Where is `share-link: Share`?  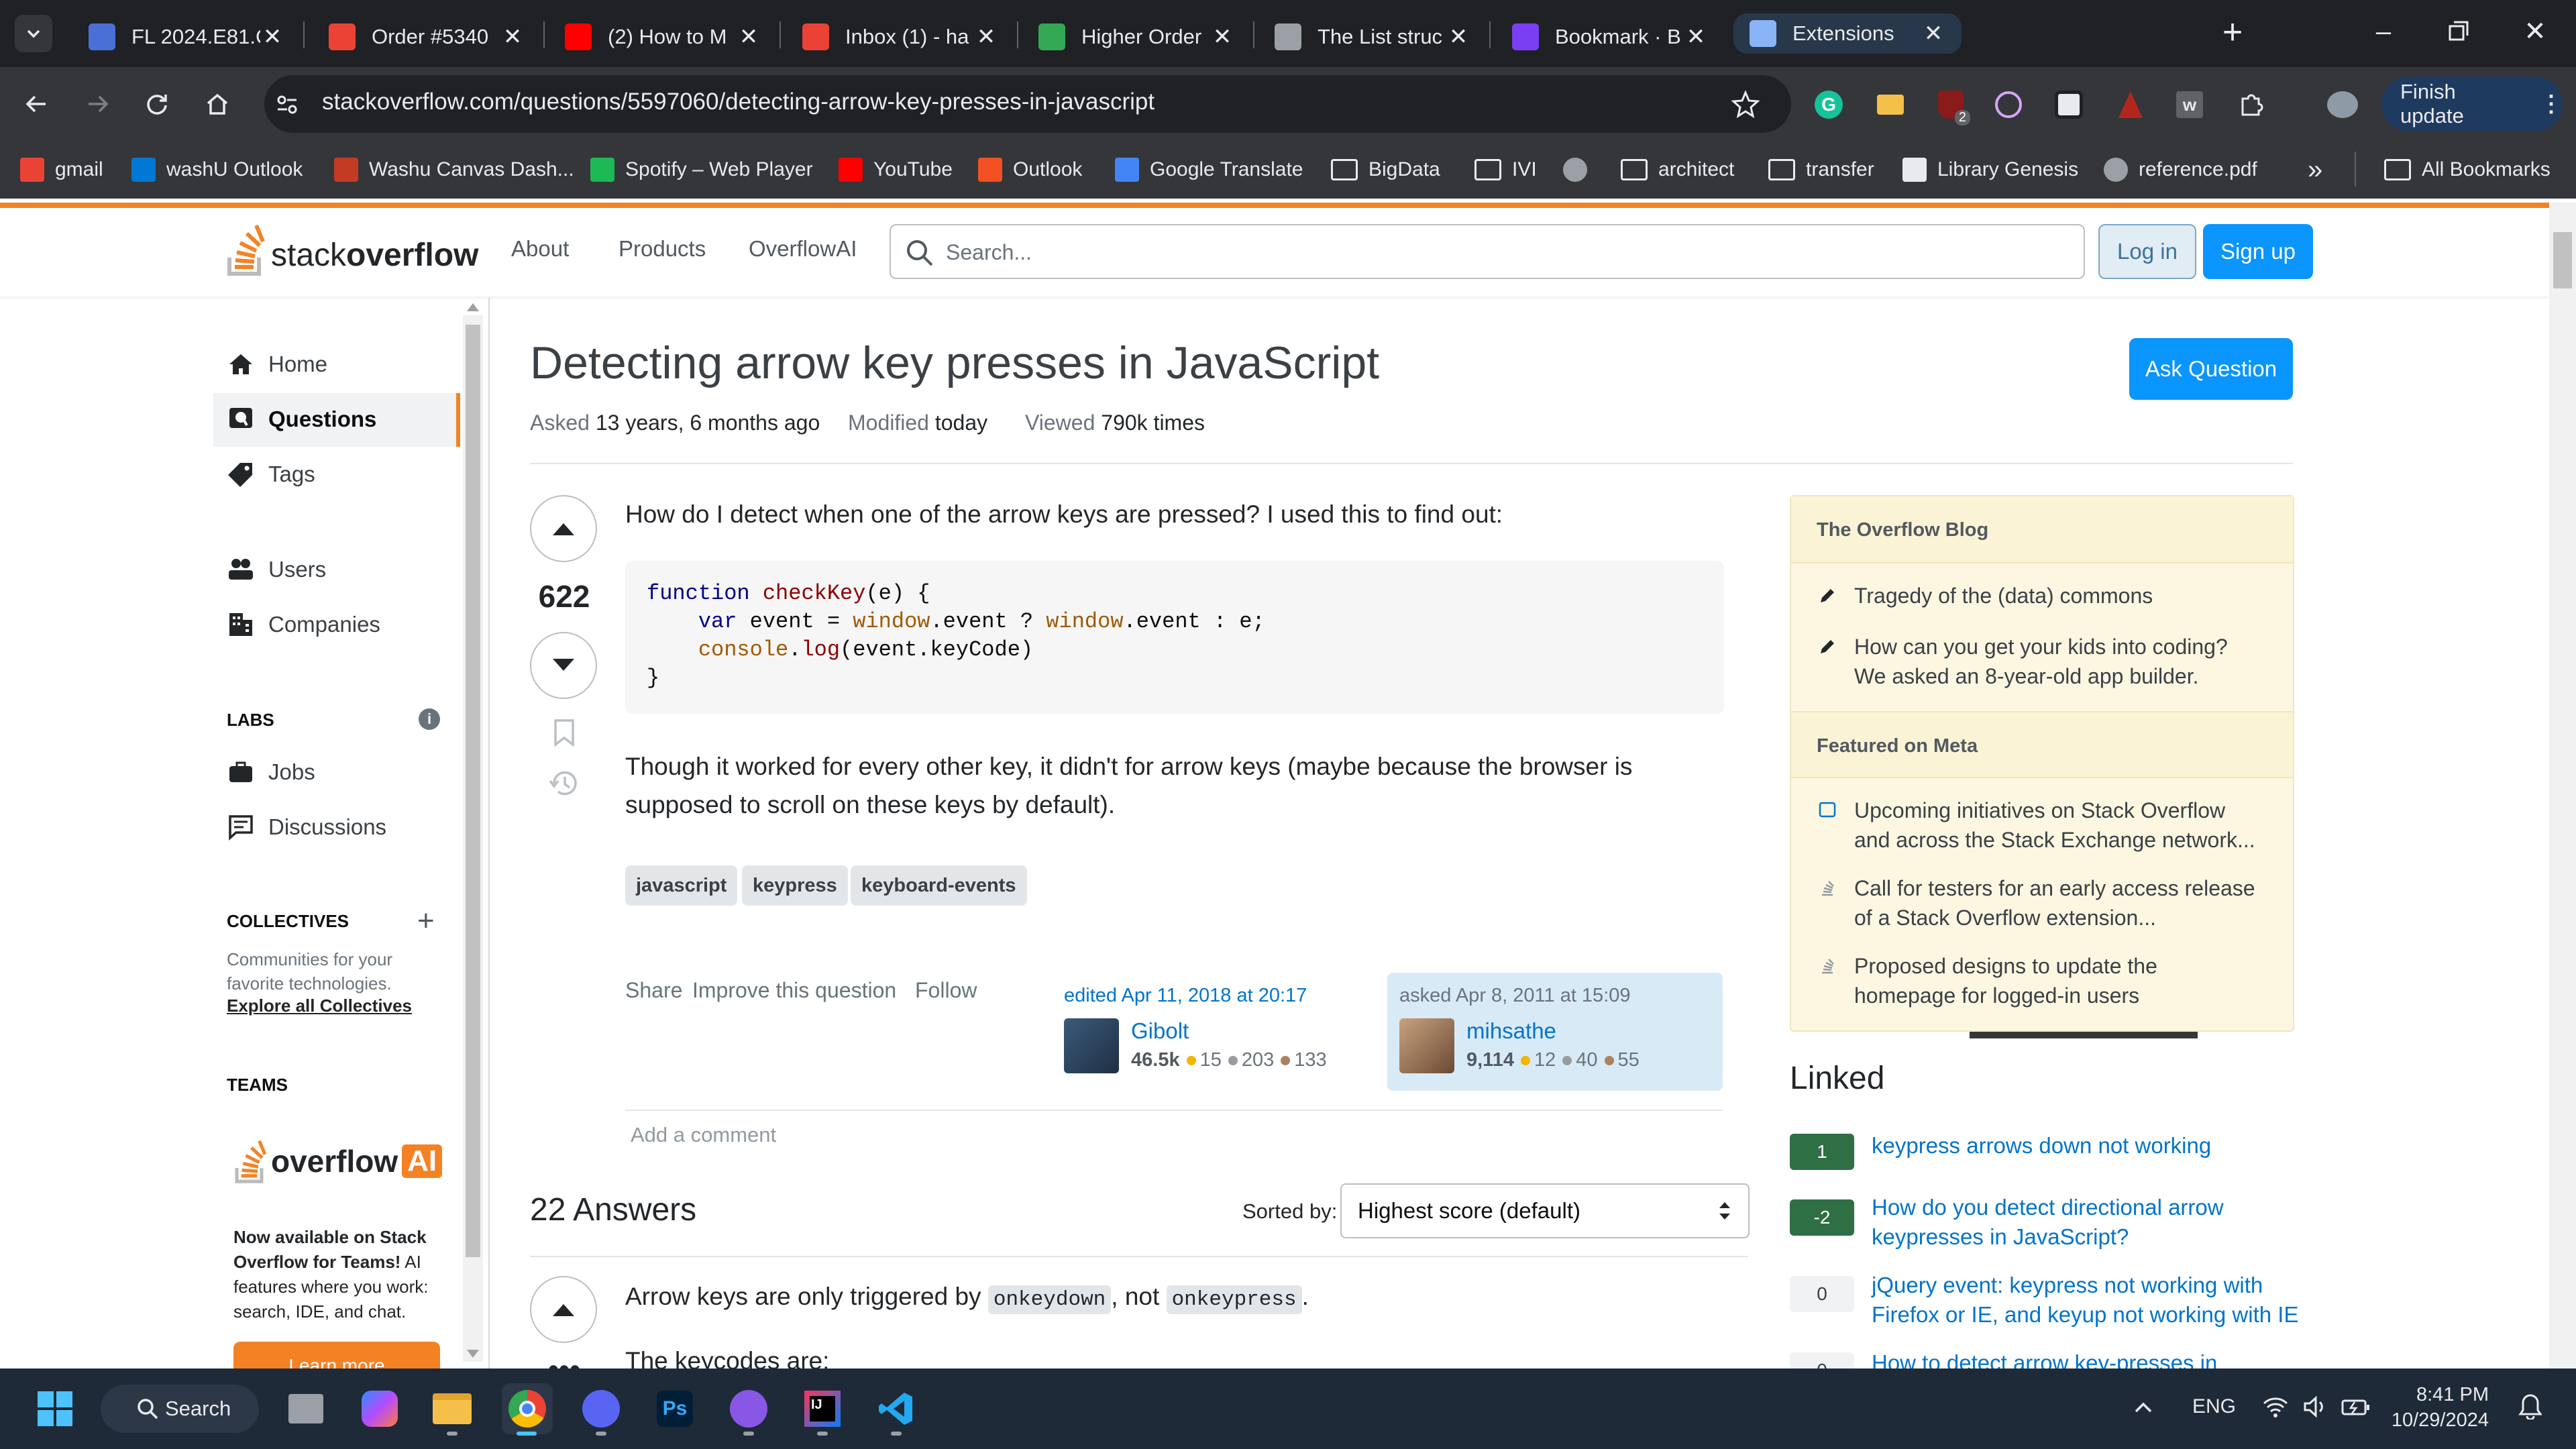
share-link: Share is located at coordinates (653, 990).